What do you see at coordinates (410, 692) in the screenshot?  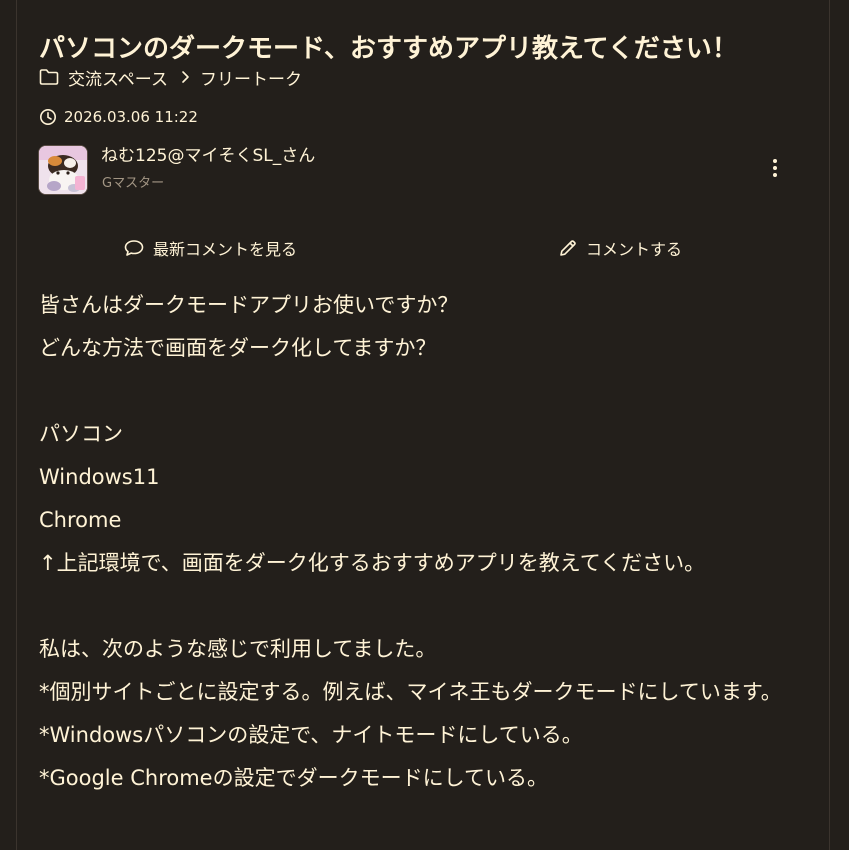 I see `body-line: *個別サイトごとに設定する。例えば、マイネ王もダークモードにしています。` at bounding box center [410, 692].